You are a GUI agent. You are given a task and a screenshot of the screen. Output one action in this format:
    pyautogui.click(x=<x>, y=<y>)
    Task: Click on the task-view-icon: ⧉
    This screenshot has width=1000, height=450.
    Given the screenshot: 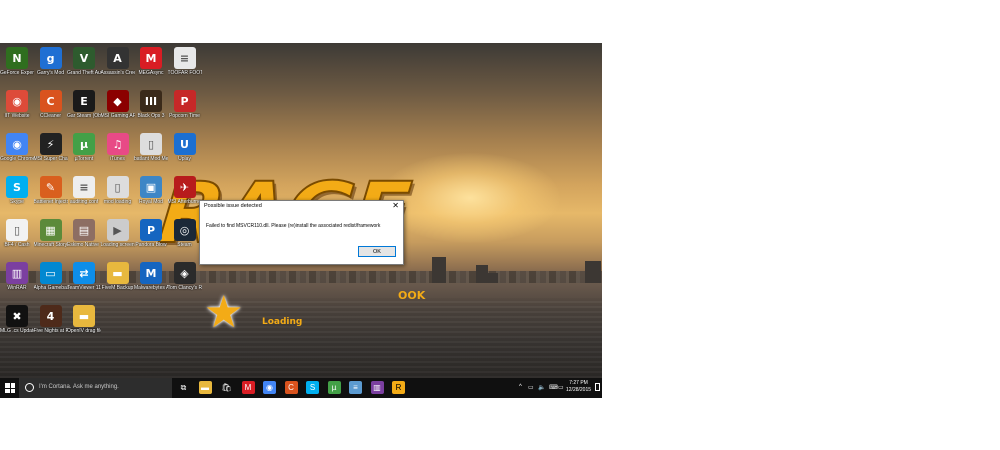 What is the action you would take?
    pyautogui.click(x=183, y=387)
    